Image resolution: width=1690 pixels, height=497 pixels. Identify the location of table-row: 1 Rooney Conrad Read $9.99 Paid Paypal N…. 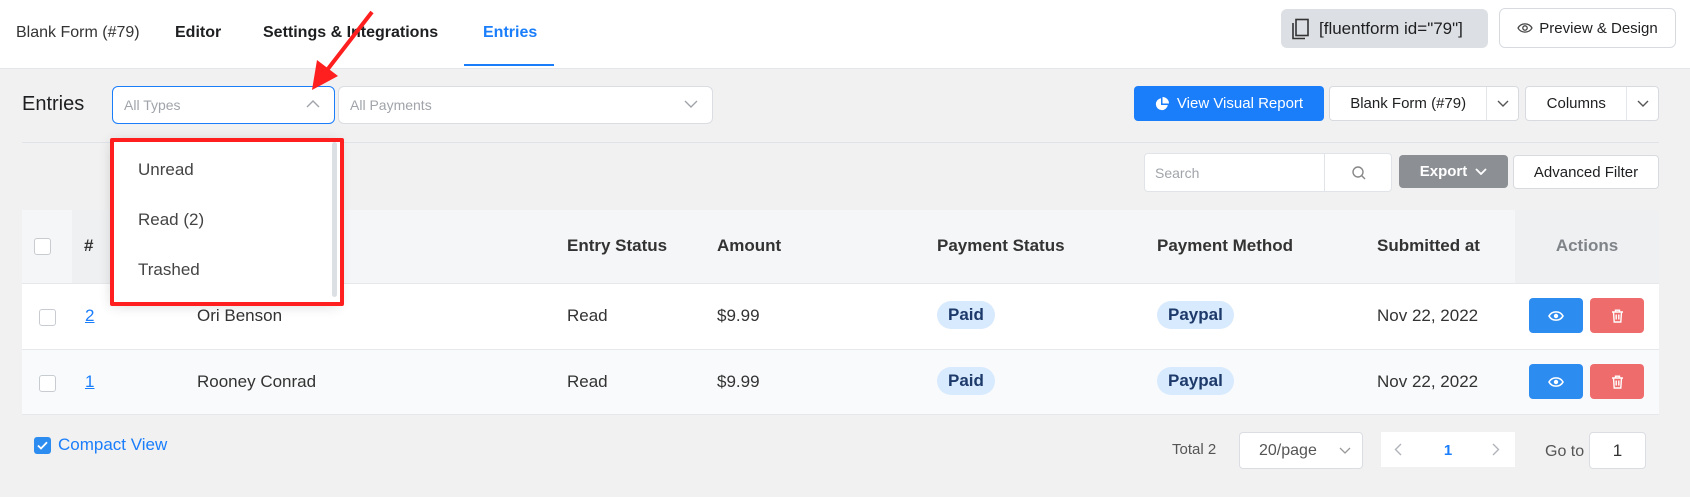
(840, 382).